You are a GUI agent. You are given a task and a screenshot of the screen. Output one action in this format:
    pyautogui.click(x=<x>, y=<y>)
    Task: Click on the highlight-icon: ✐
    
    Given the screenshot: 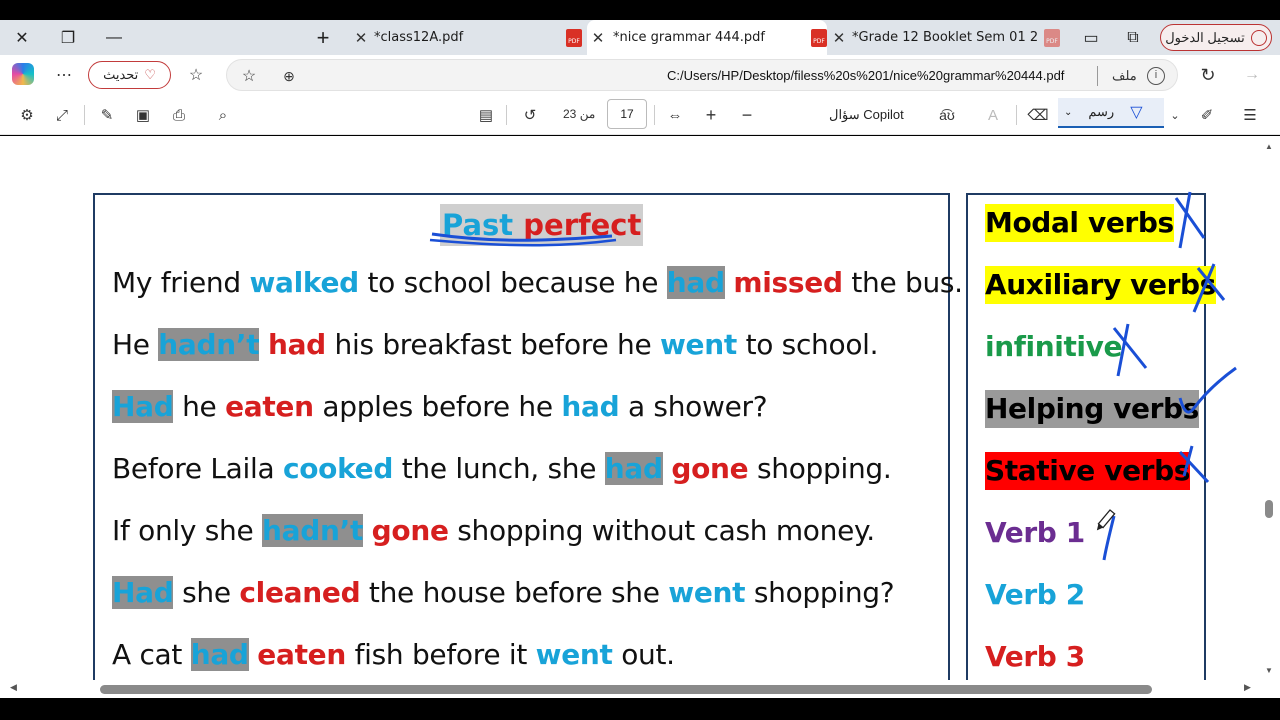 What is the action you would take?
    pyautogui.click(x=1207, y=115)
    